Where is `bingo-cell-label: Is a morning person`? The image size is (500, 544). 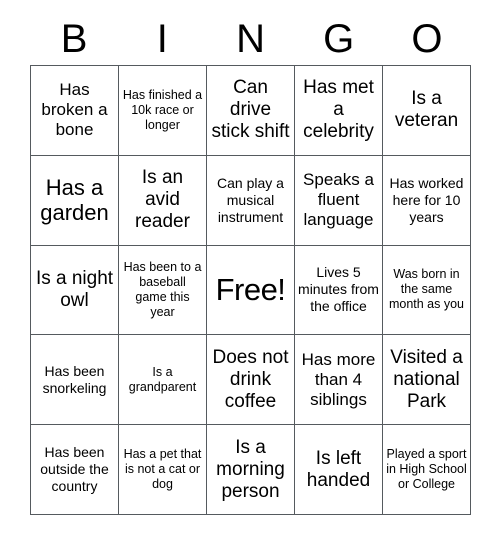
bingo-cell-label: Is a morning person is located at coordinates (250, 469).